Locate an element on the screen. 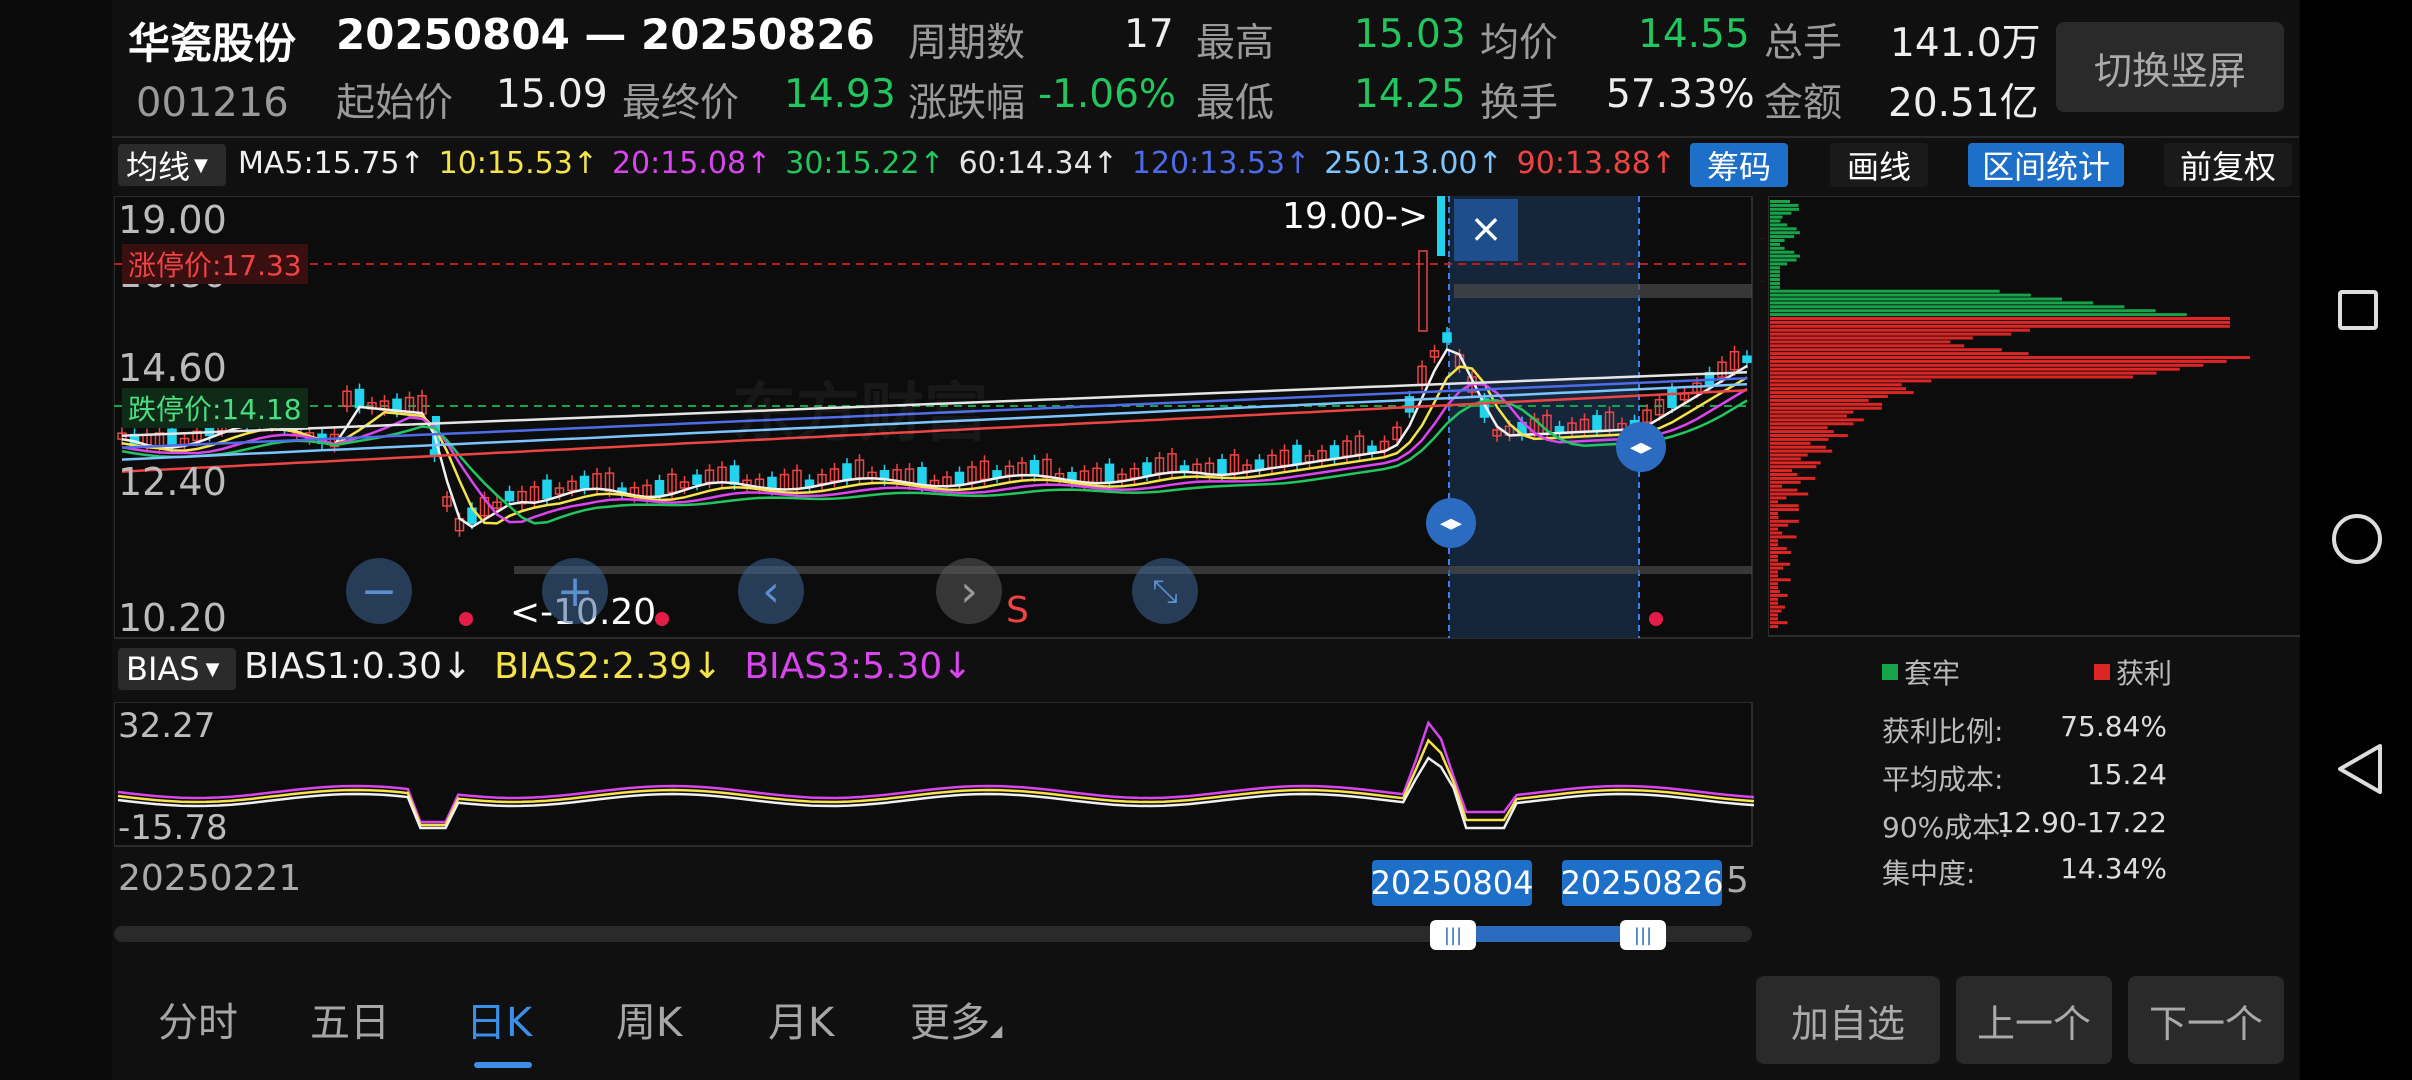 The width and height of the screenshot is (2412, 1080). zoom-in-button: + is located at coordinates (575, 591).